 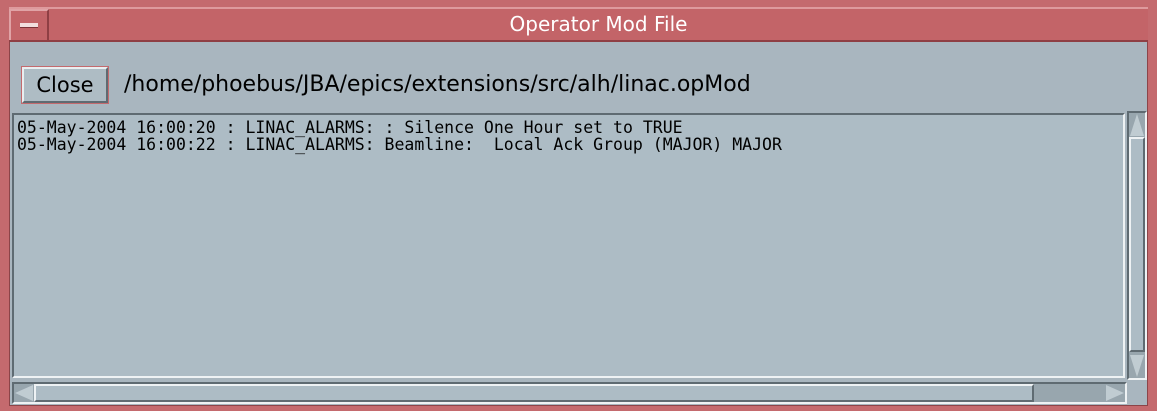 What do you see at coordinates (1137, 366) in the screenshot?
I see `scroll-down-arrow-icon` at bounding box center [1137, 366].